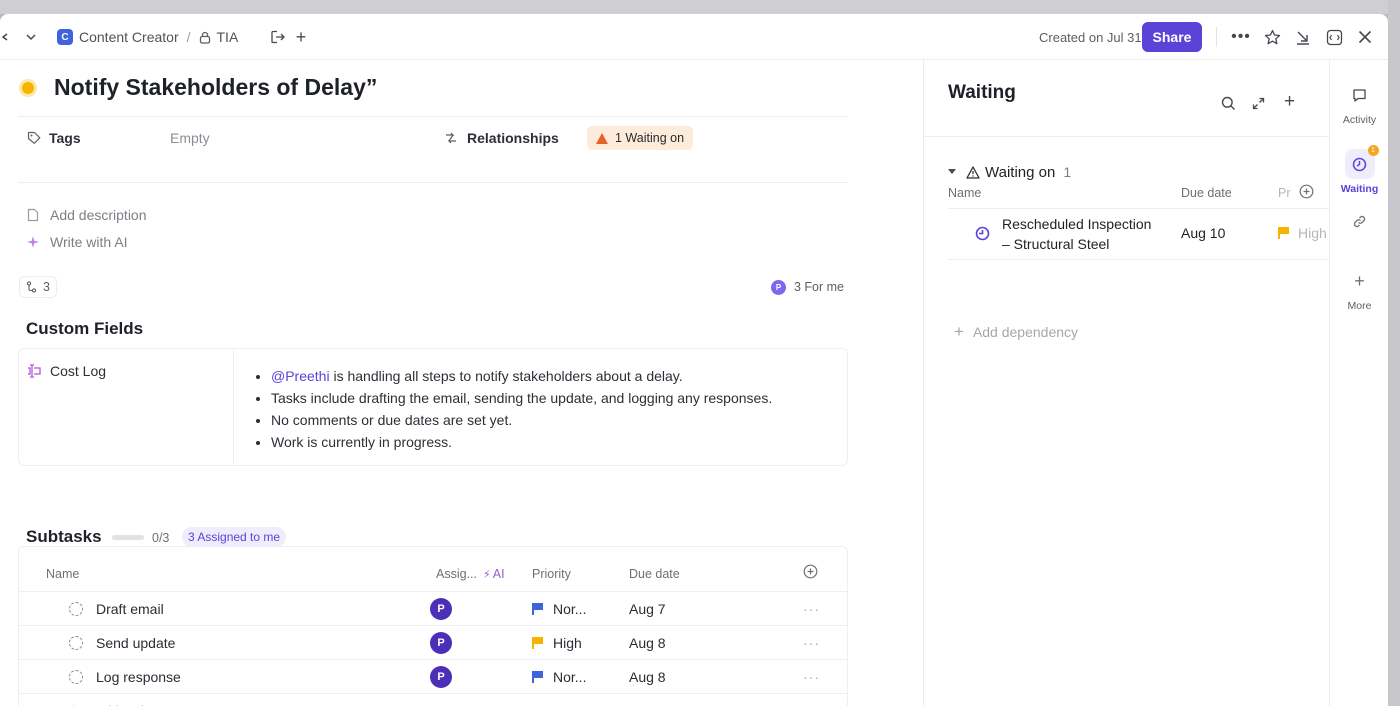 This screenshot has height=706, width=1400. Describe the element at coordinates (1359, 103) in the screenshot. I see `sidebar-item-activity: Activity` at that location.